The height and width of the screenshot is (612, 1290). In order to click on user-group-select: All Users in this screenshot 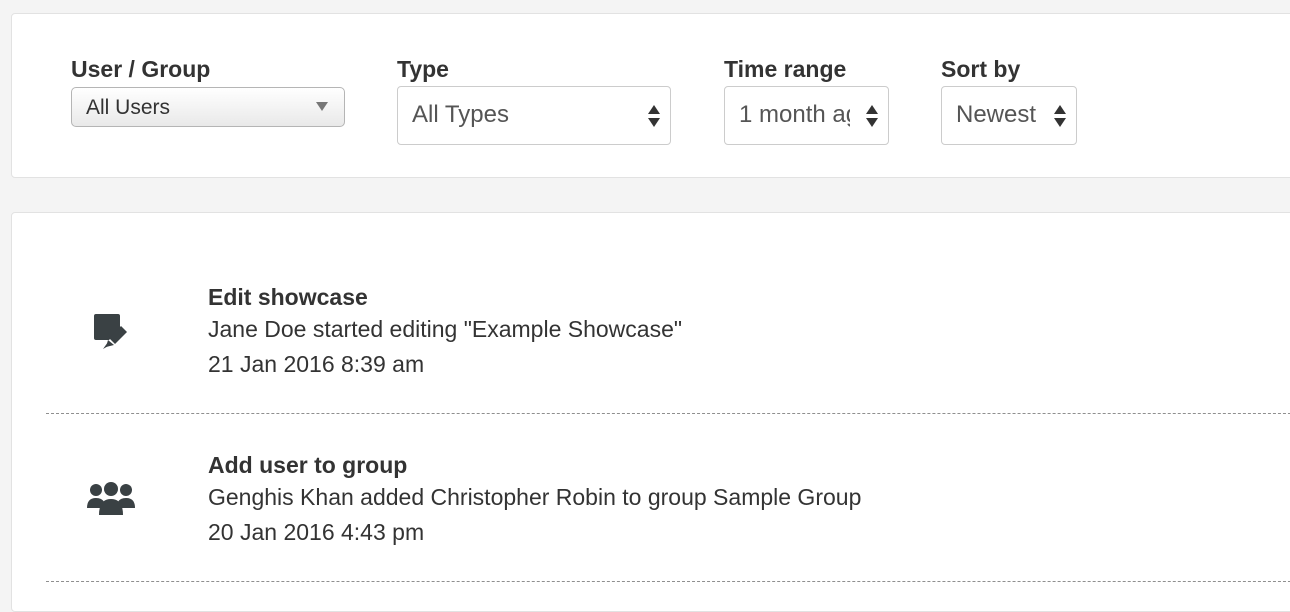, I will do `click(208, 107)`.